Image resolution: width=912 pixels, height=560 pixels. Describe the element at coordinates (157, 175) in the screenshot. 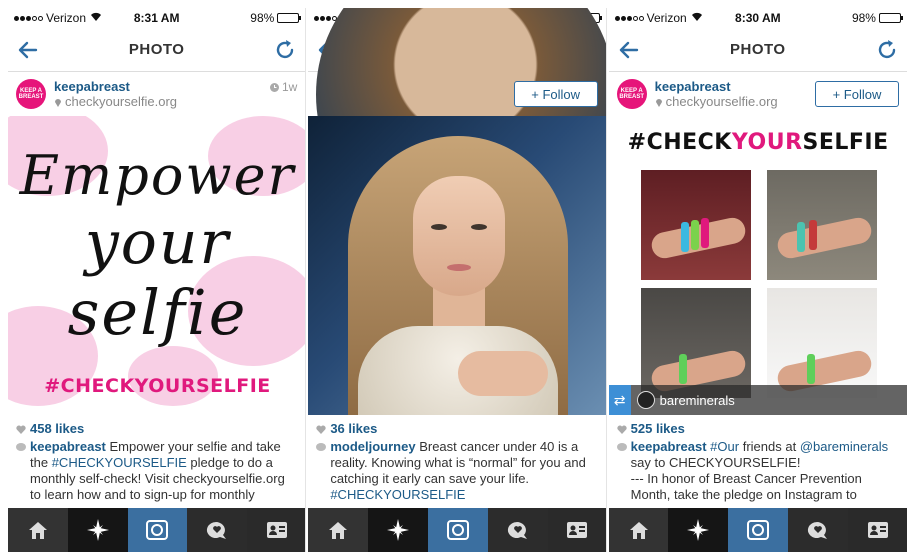

I see `image-text-line-1: Empower` at that location.